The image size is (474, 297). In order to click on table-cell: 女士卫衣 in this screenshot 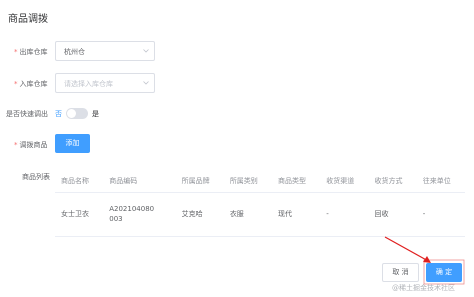, I will do `click(79, 214)`.